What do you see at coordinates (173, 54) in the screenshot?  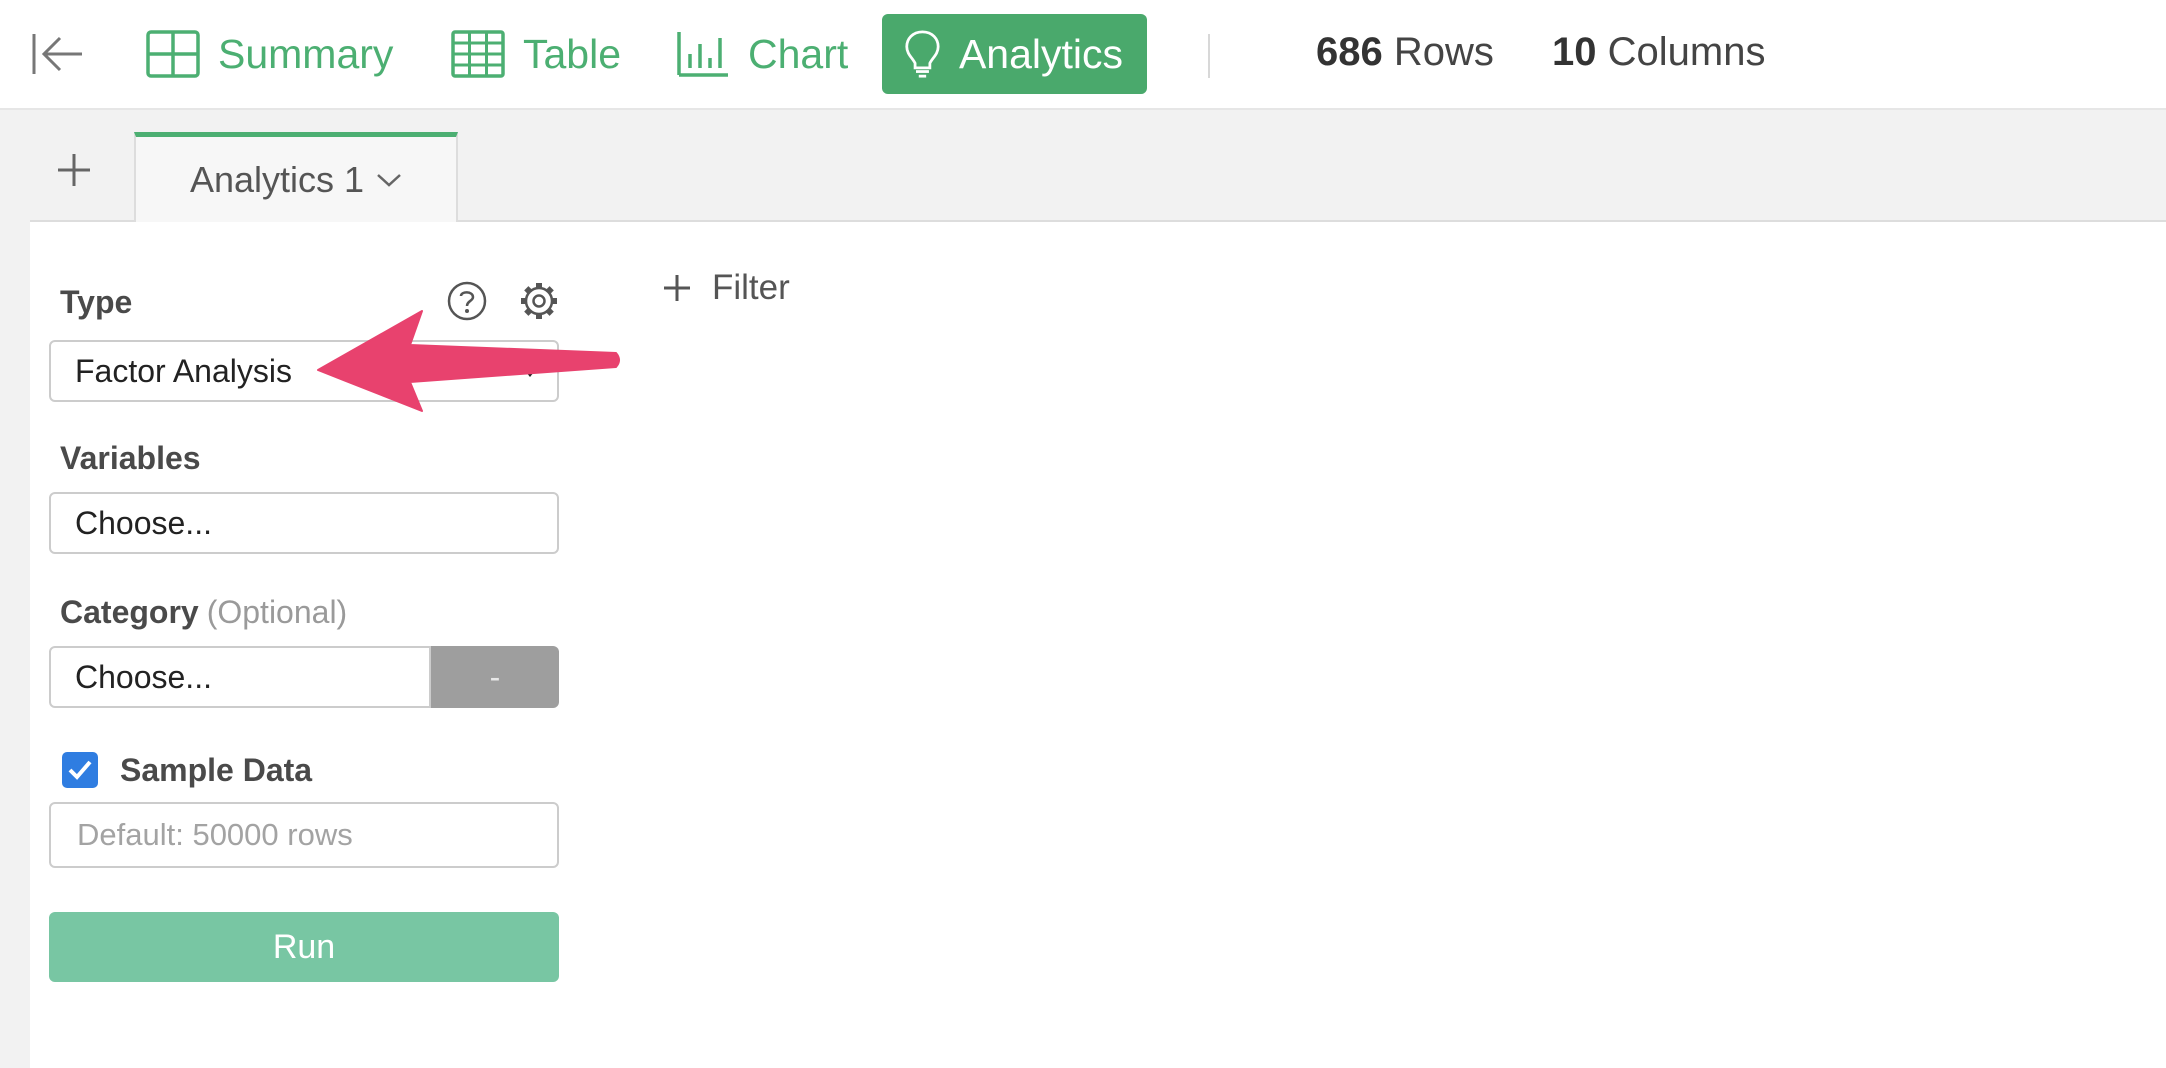 I see `grid-icon` at bounding box center [173, 54].